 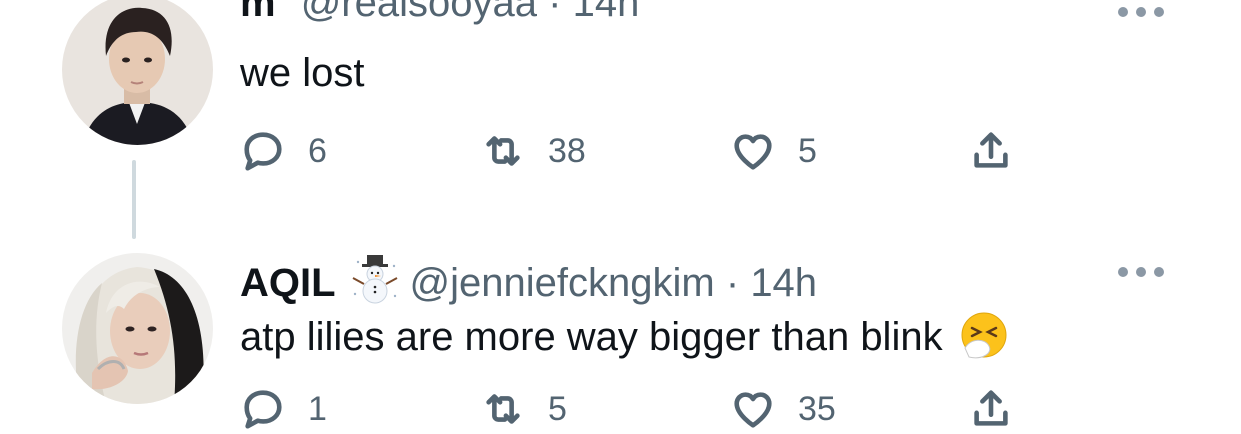 What do you see at coordinates (567, 150) in the screenshot?
I see `retweet-count: 38` at bounding box center [567, 150].